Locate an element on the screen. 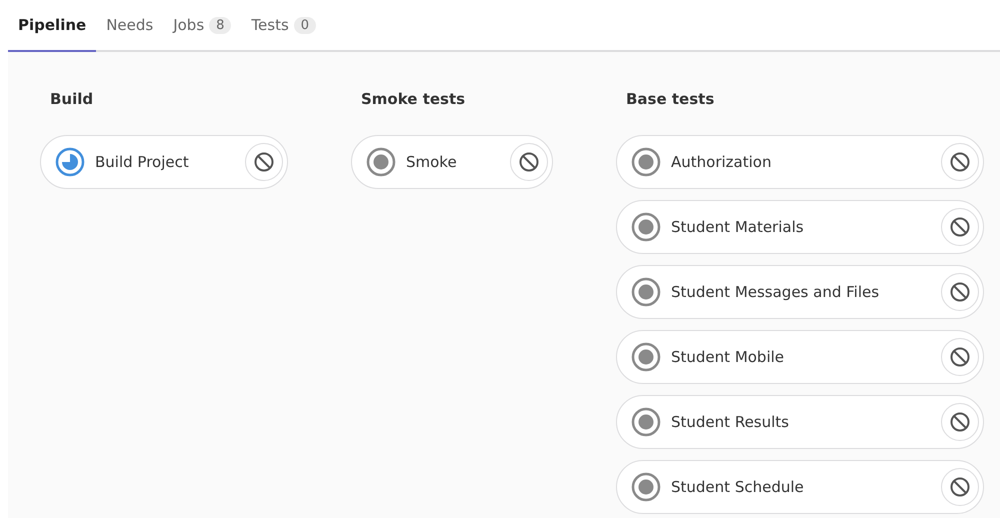 The height and width of the screenshot is (518, 1000). tab: Jobs 8 is located at coordinates (202, 26).